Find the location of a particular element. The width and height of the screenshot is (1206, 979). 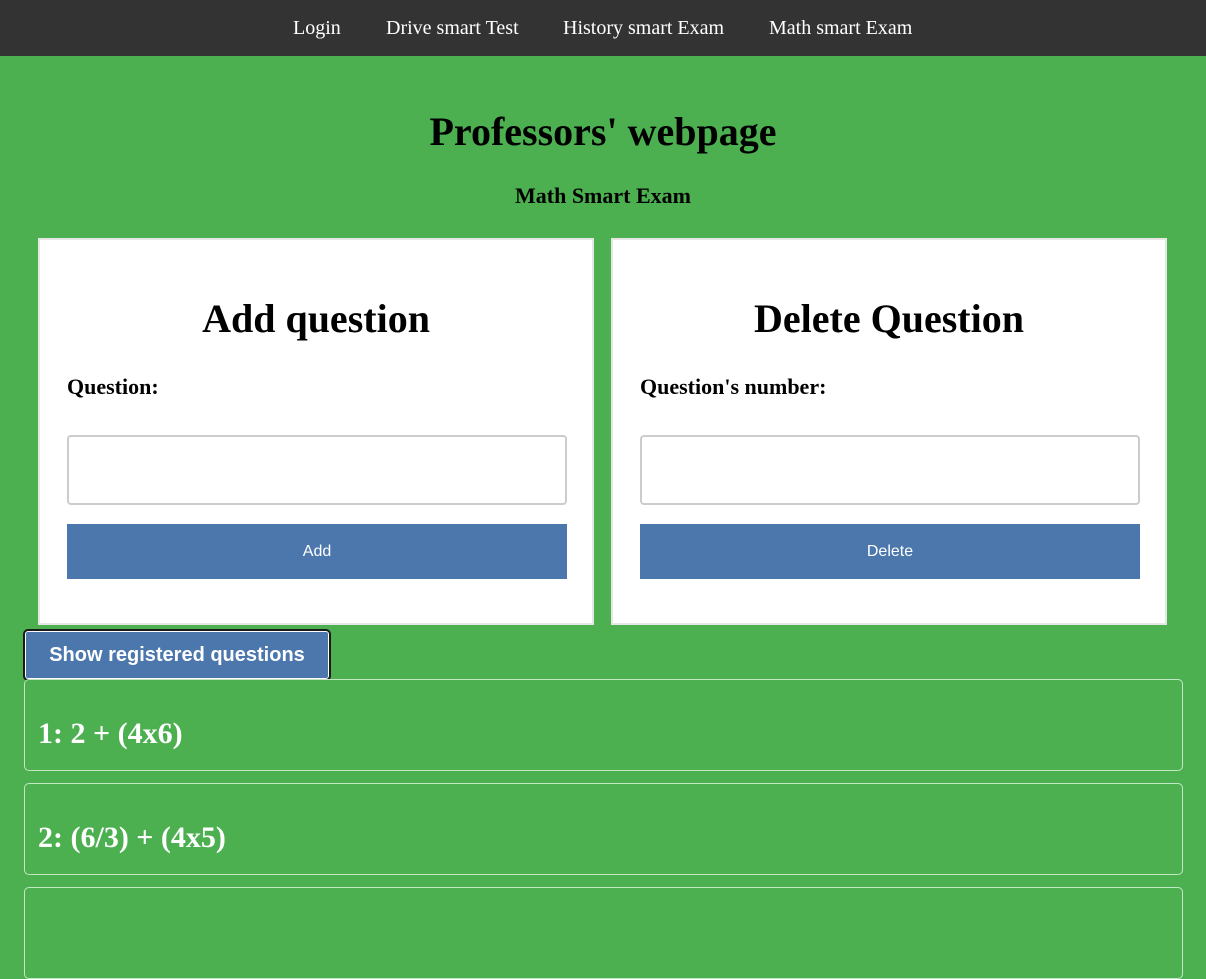

question-list-item is located at coordinates (603, 933).